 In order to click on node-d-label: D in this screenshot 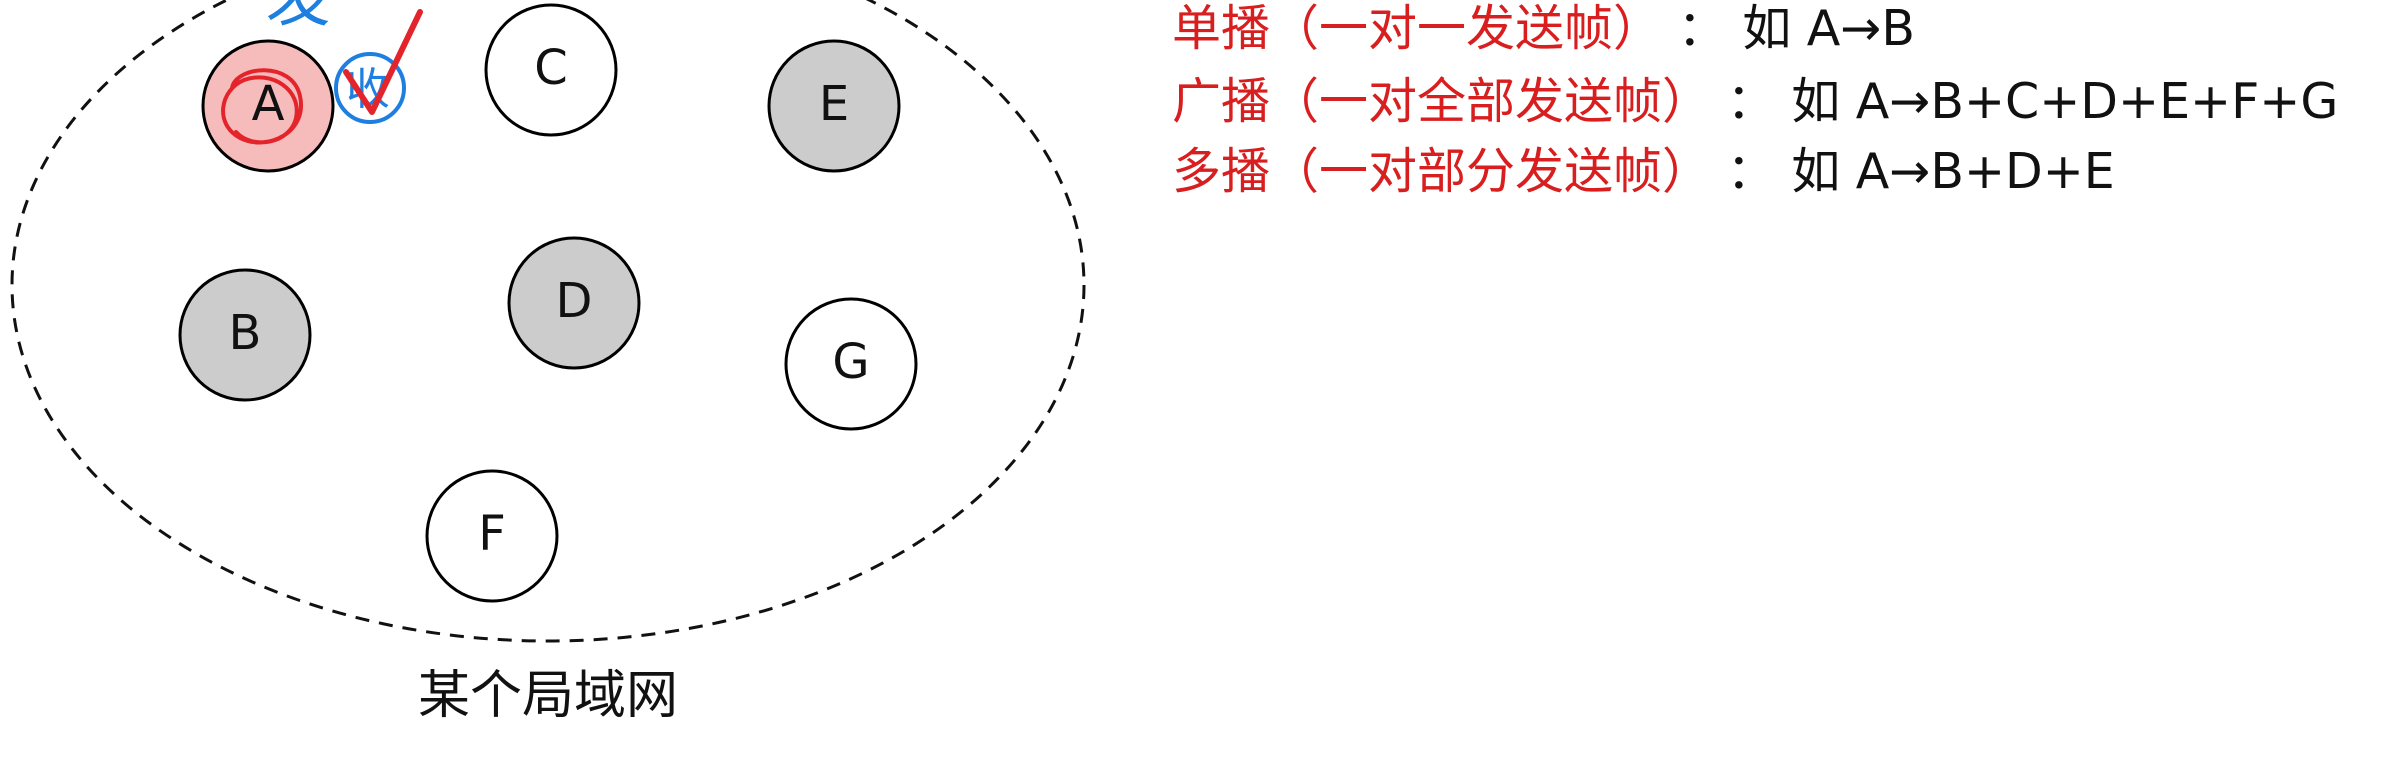, I will do `click(574, 301)`.